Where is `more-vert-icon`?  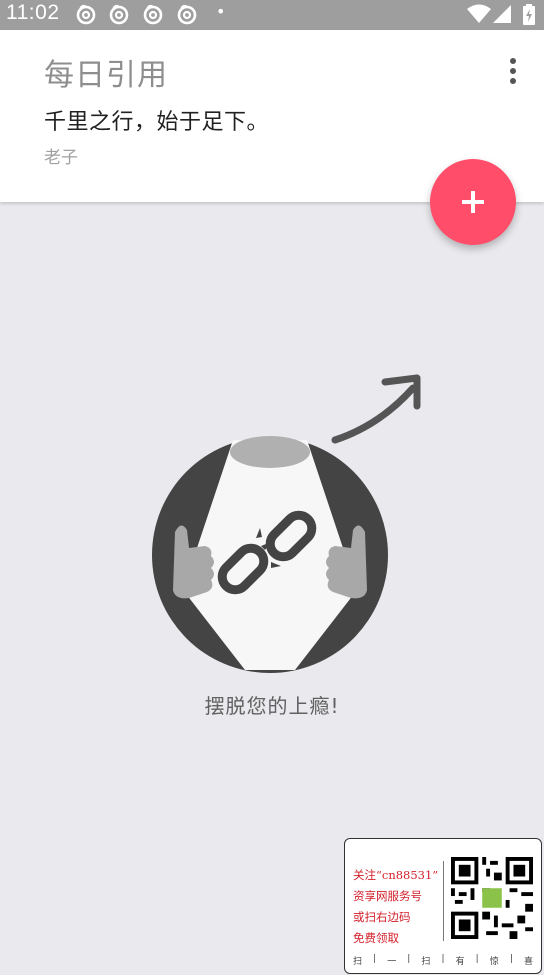
more-vert-icon is located at coordinates (513, 61).